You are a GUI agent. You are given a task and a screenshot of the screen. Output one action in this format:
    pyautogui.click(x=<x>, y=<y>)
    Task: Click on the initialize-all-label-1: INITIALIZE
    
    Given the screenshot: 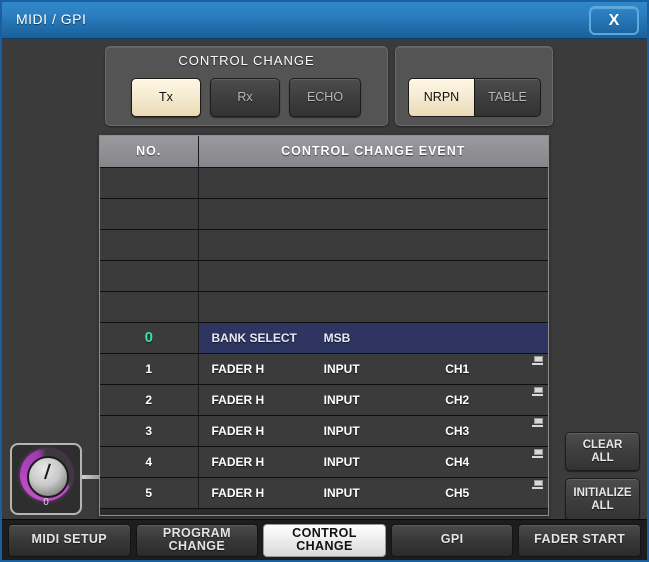 What is the action you would take?
    pyautogui.click(x=602, y=493)
    